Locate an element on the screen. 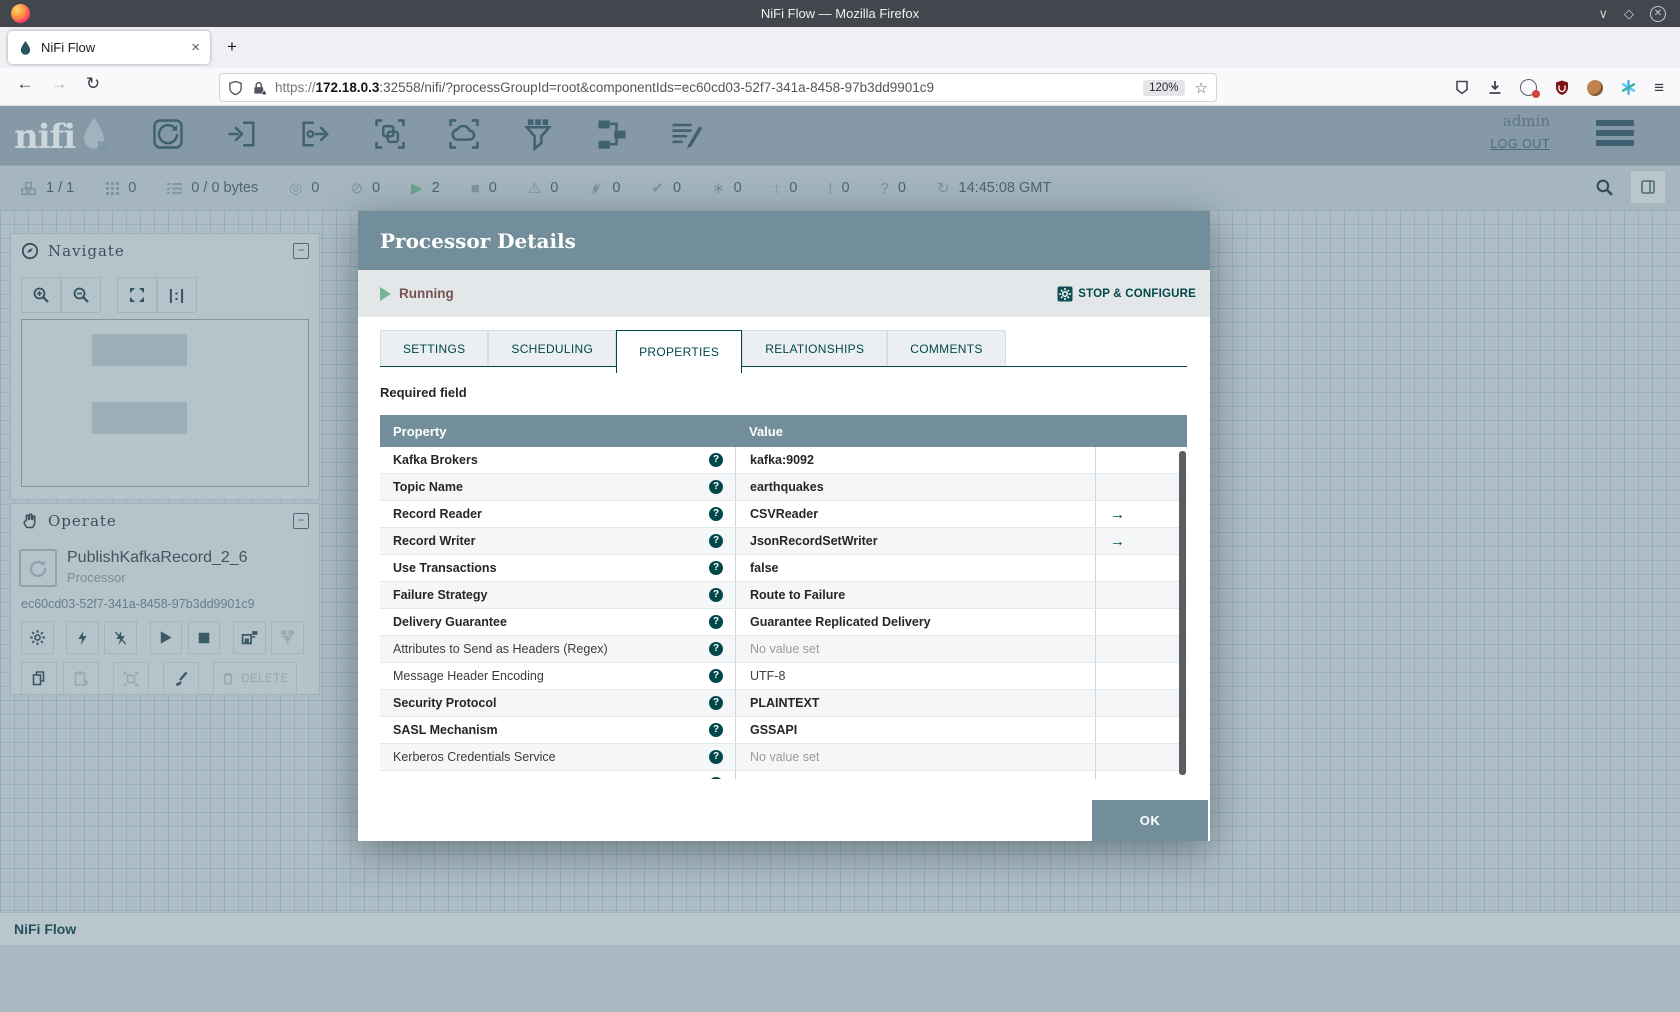 The image size is (1680, 1012). configure-button is located at coordinates (37, 637).